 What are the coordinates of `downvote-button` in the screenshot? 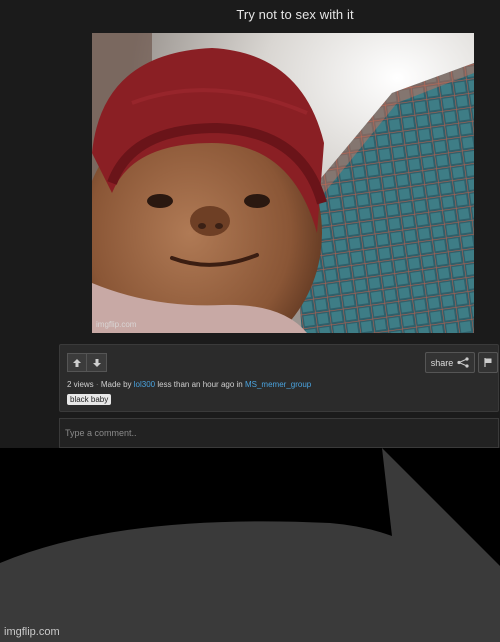 It's located at (97, 362).